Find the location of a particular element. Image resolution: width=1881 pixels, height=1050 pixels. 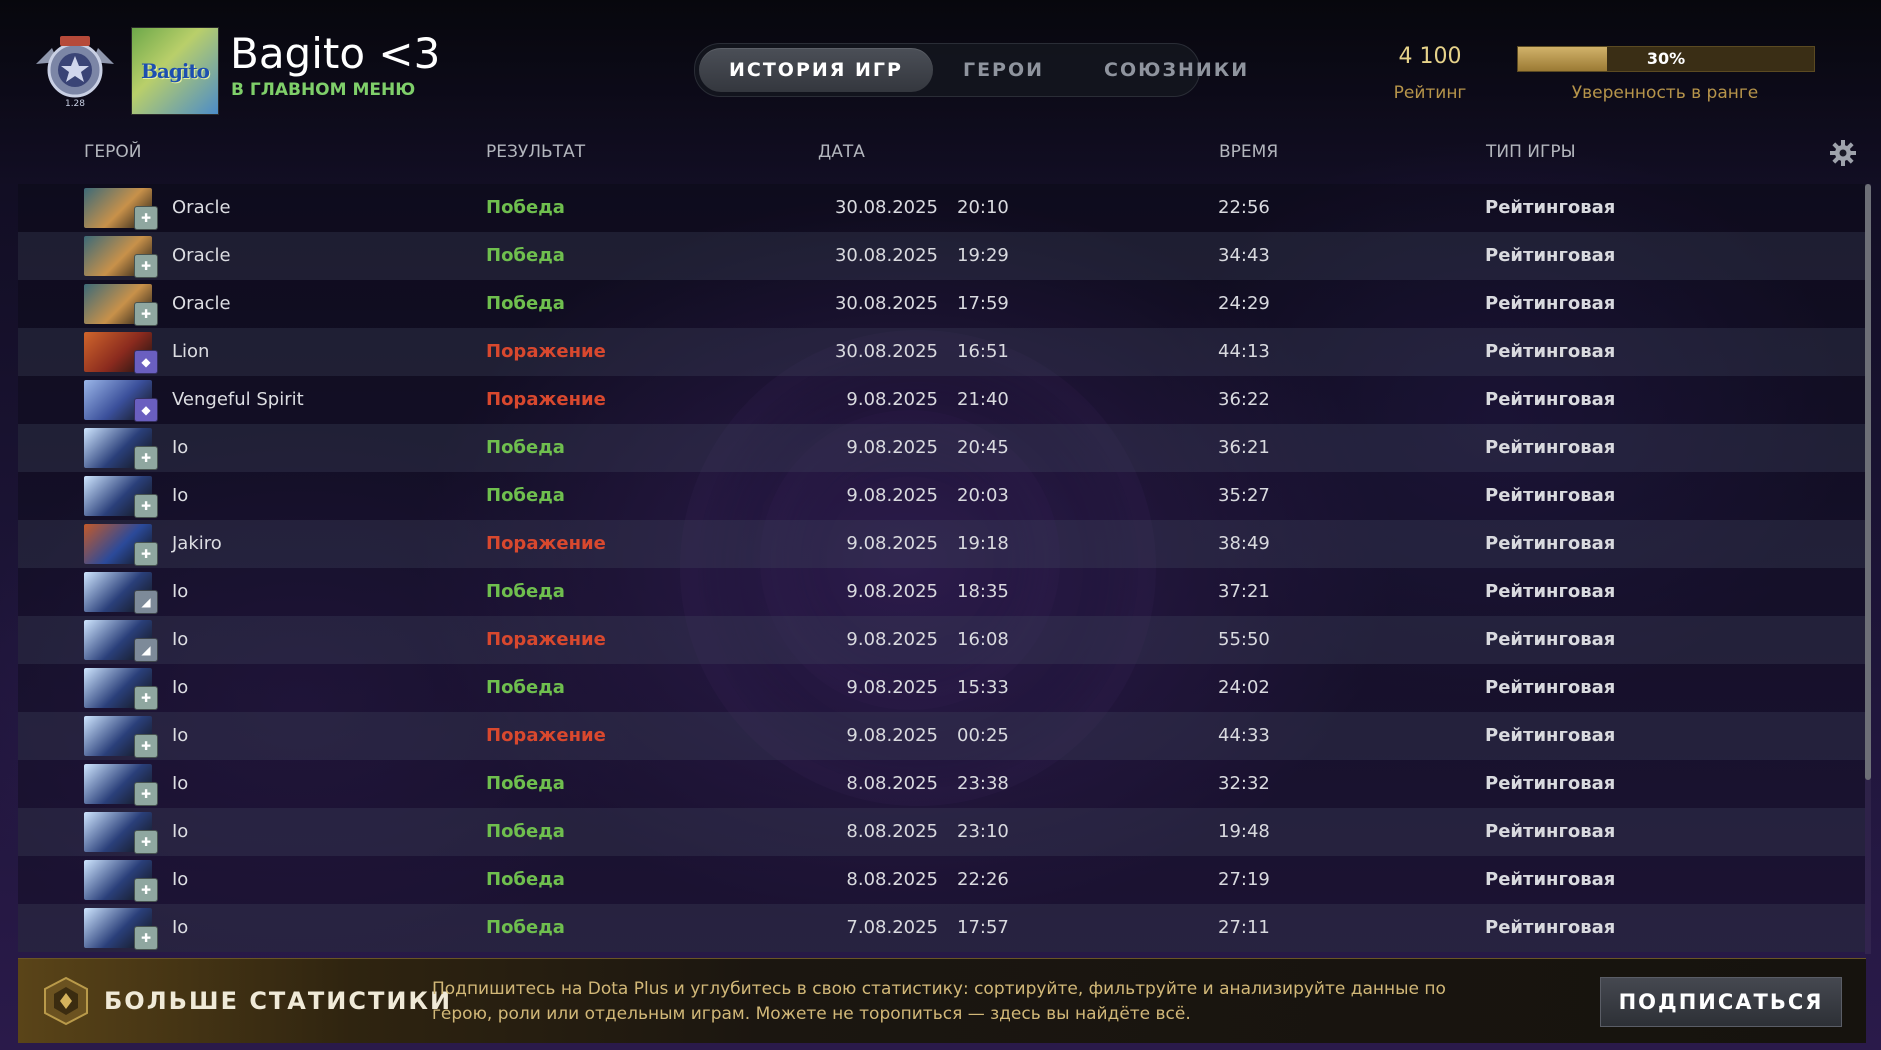

table-row: ✚ Io Победа 7.08.2025 17:57 27:11 Рейтинговая is located at coordinates (941, 928).